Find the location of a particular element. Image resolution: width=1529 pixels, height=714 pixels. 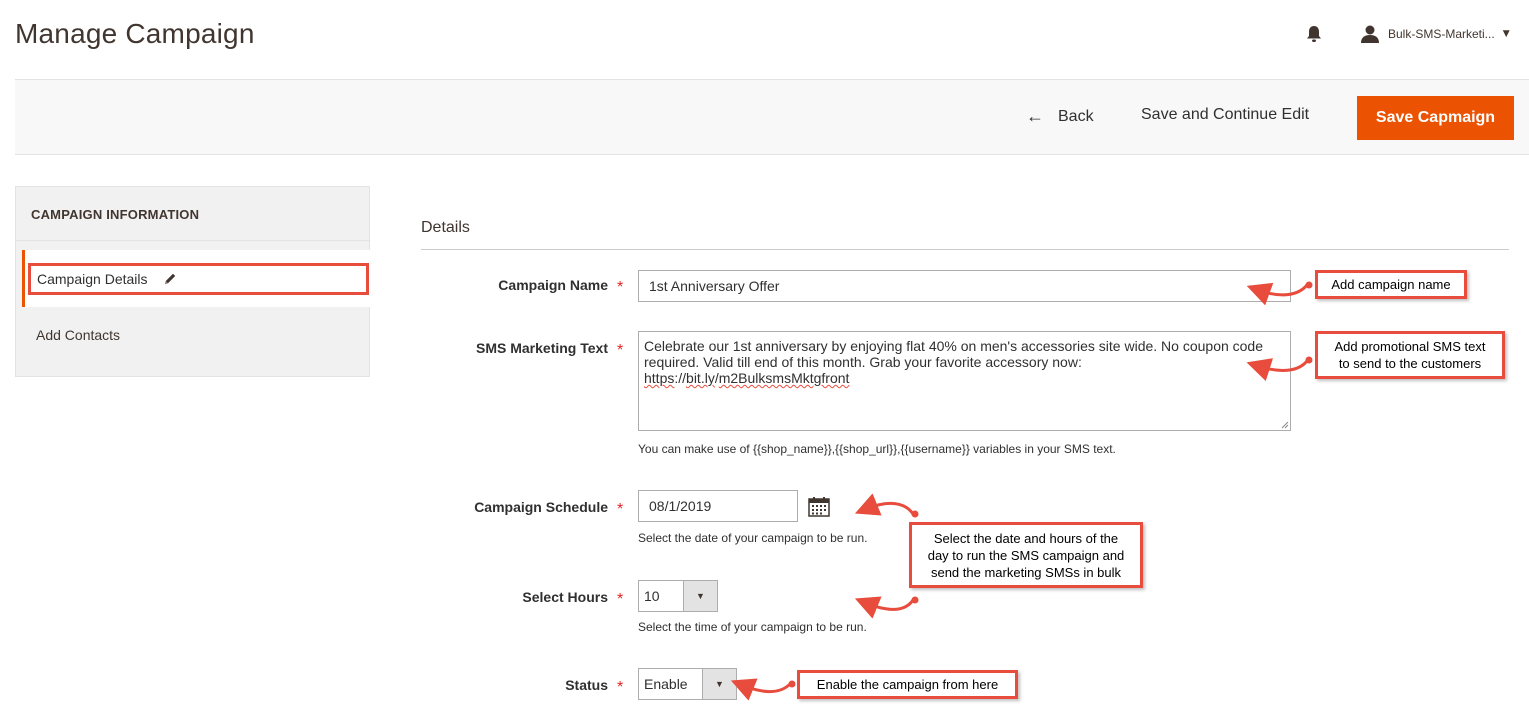

save-campaign-button: Save Capmaign is located at coordinates (1435, 118).